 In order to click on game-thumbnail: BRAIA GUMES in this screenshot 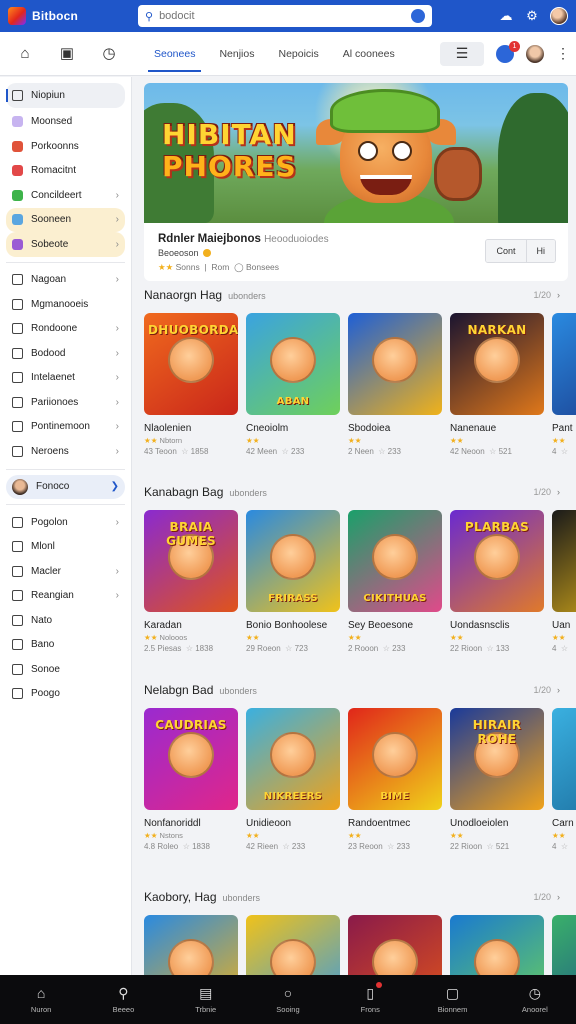, I will do `click(191, 561)`.